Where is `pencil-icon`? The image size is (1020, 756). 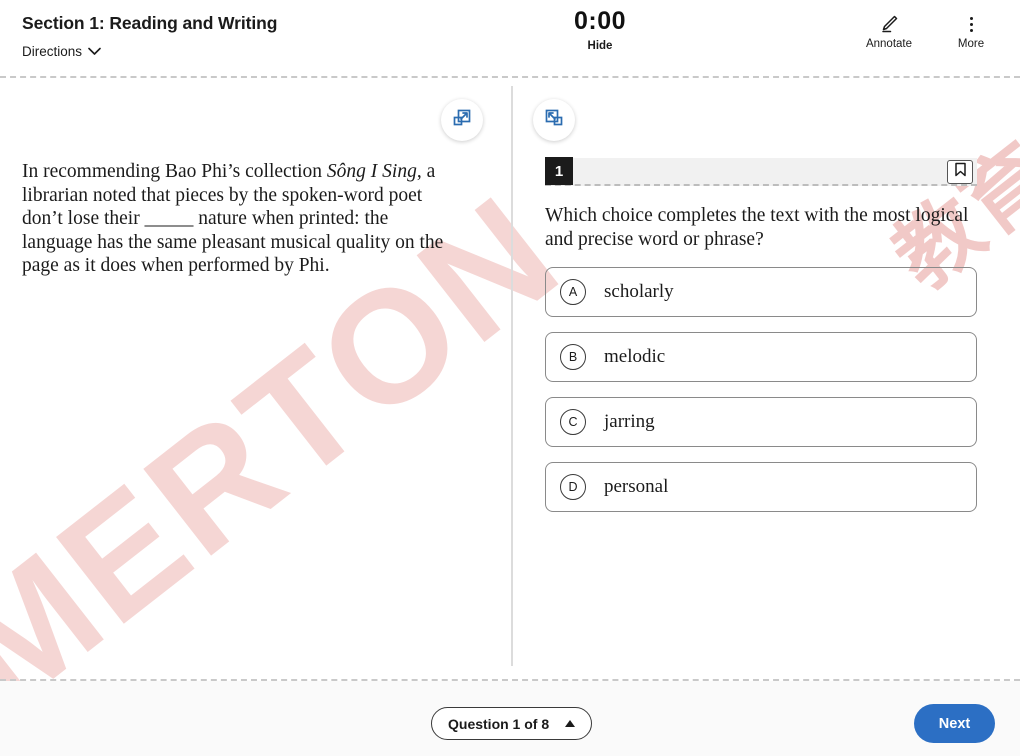 pencil-icon is located at coordinates (889, 24).